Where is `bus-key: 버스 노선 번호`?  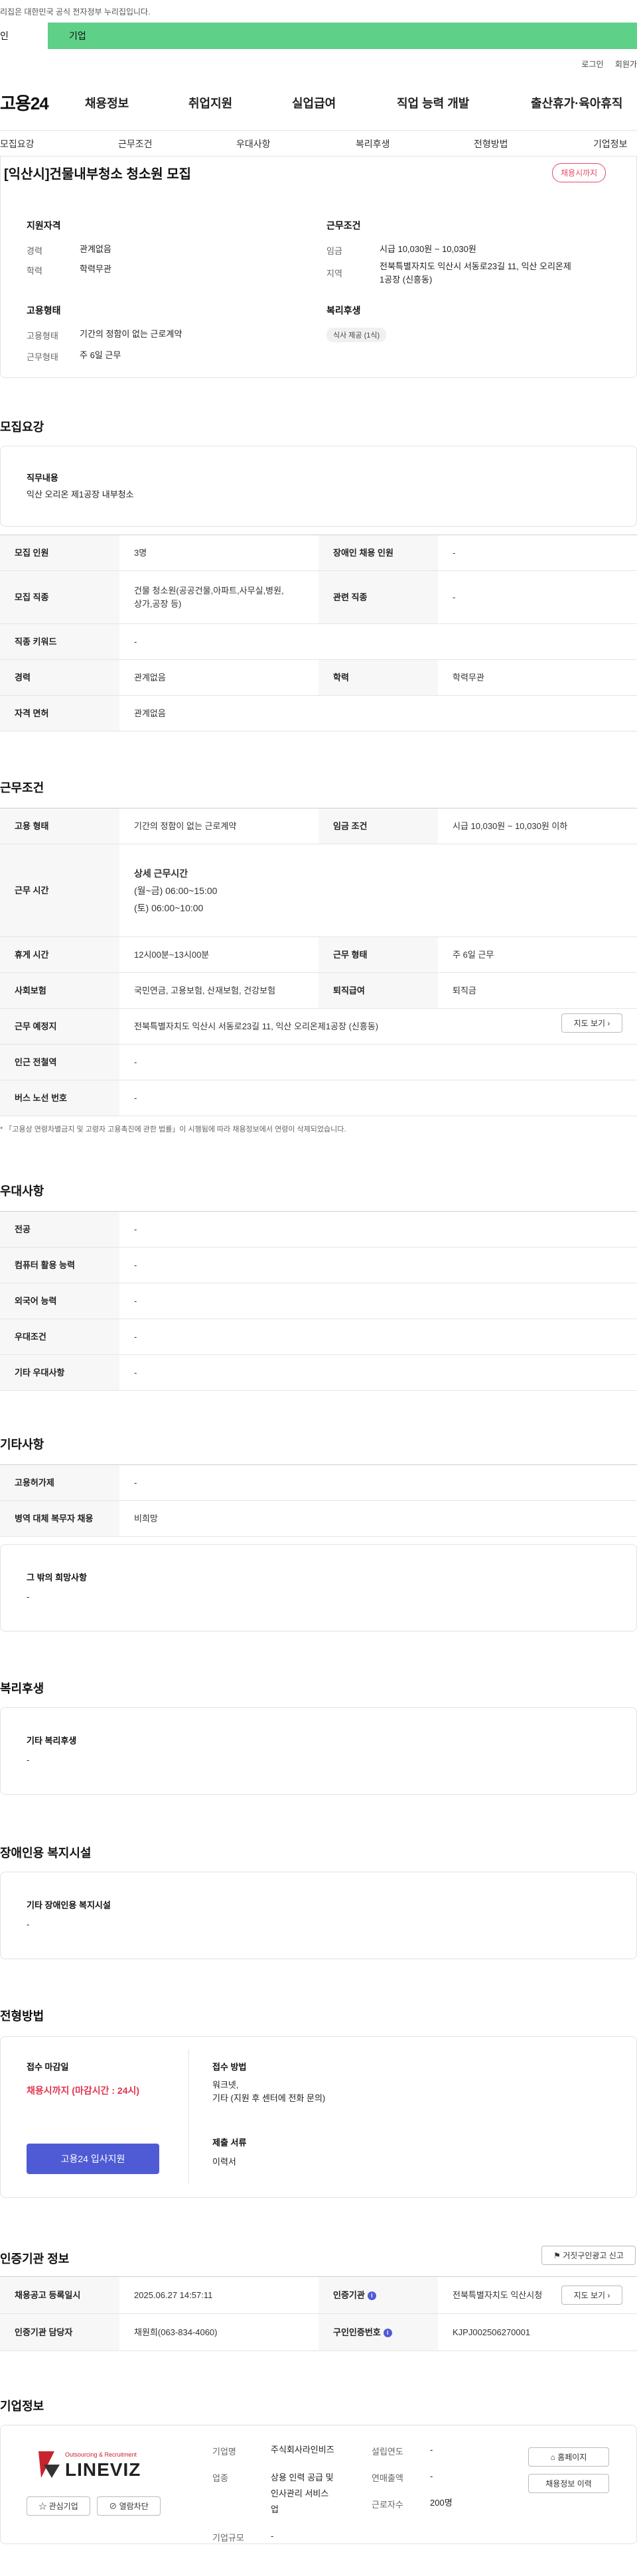 bus-key: 버스 노선 번호 is located at coordinates (60, 1098).